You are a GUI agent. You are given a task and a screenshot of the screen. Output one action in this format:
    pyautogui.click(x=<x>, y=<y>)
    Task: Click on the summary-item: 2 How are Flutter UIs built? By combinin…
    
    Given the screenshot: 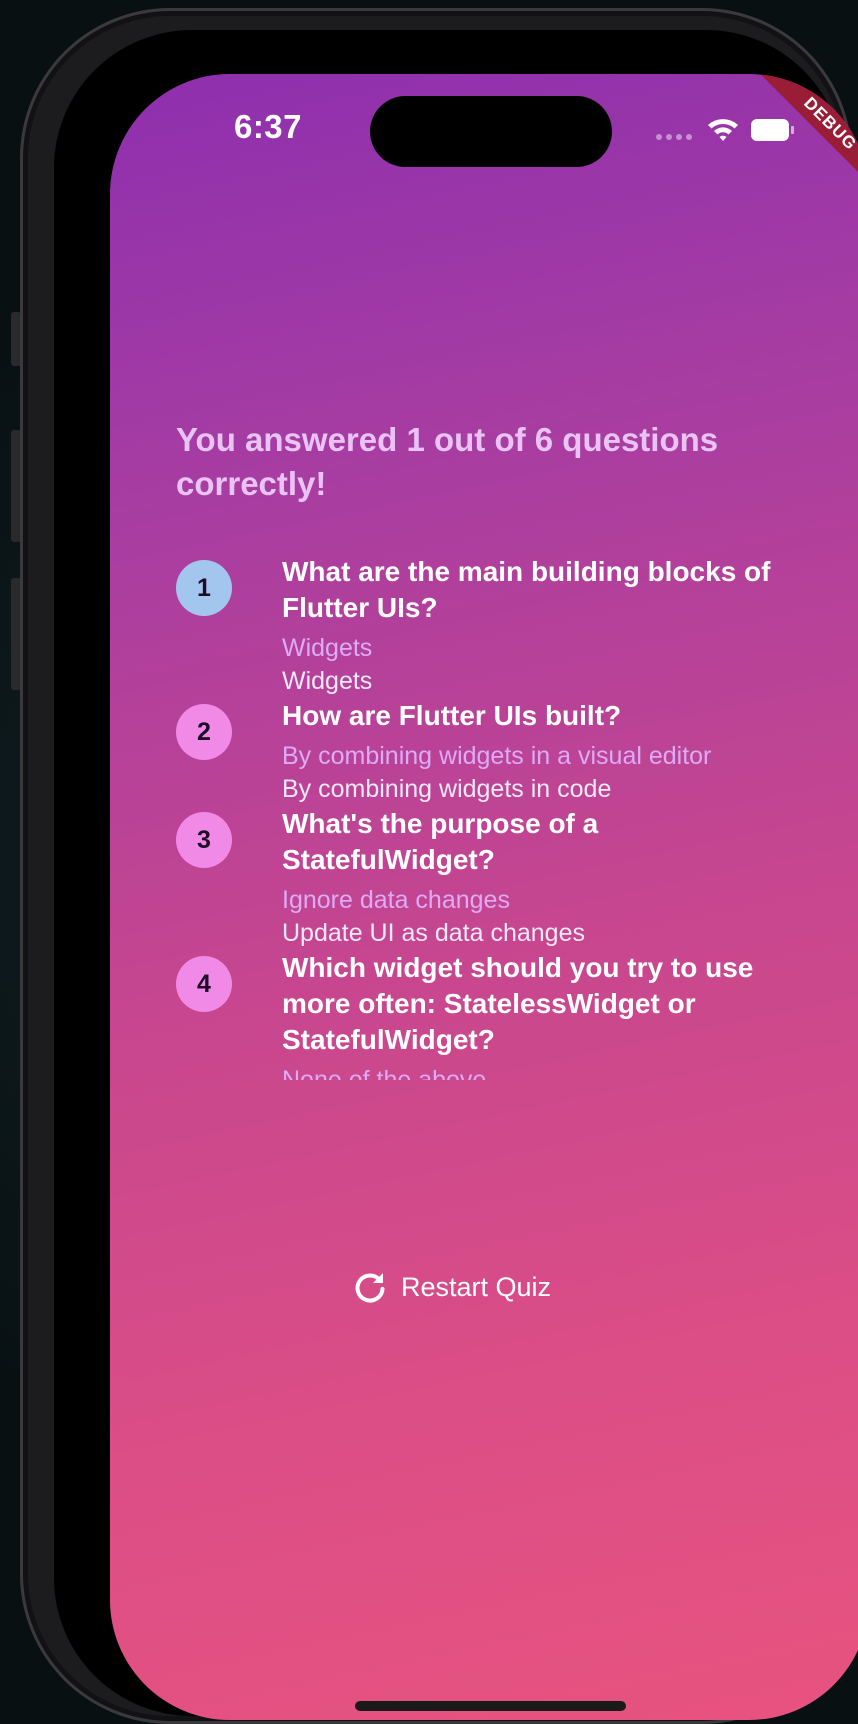 What is the action you would take?
    pyautogui.click(x=491, y=752)
    